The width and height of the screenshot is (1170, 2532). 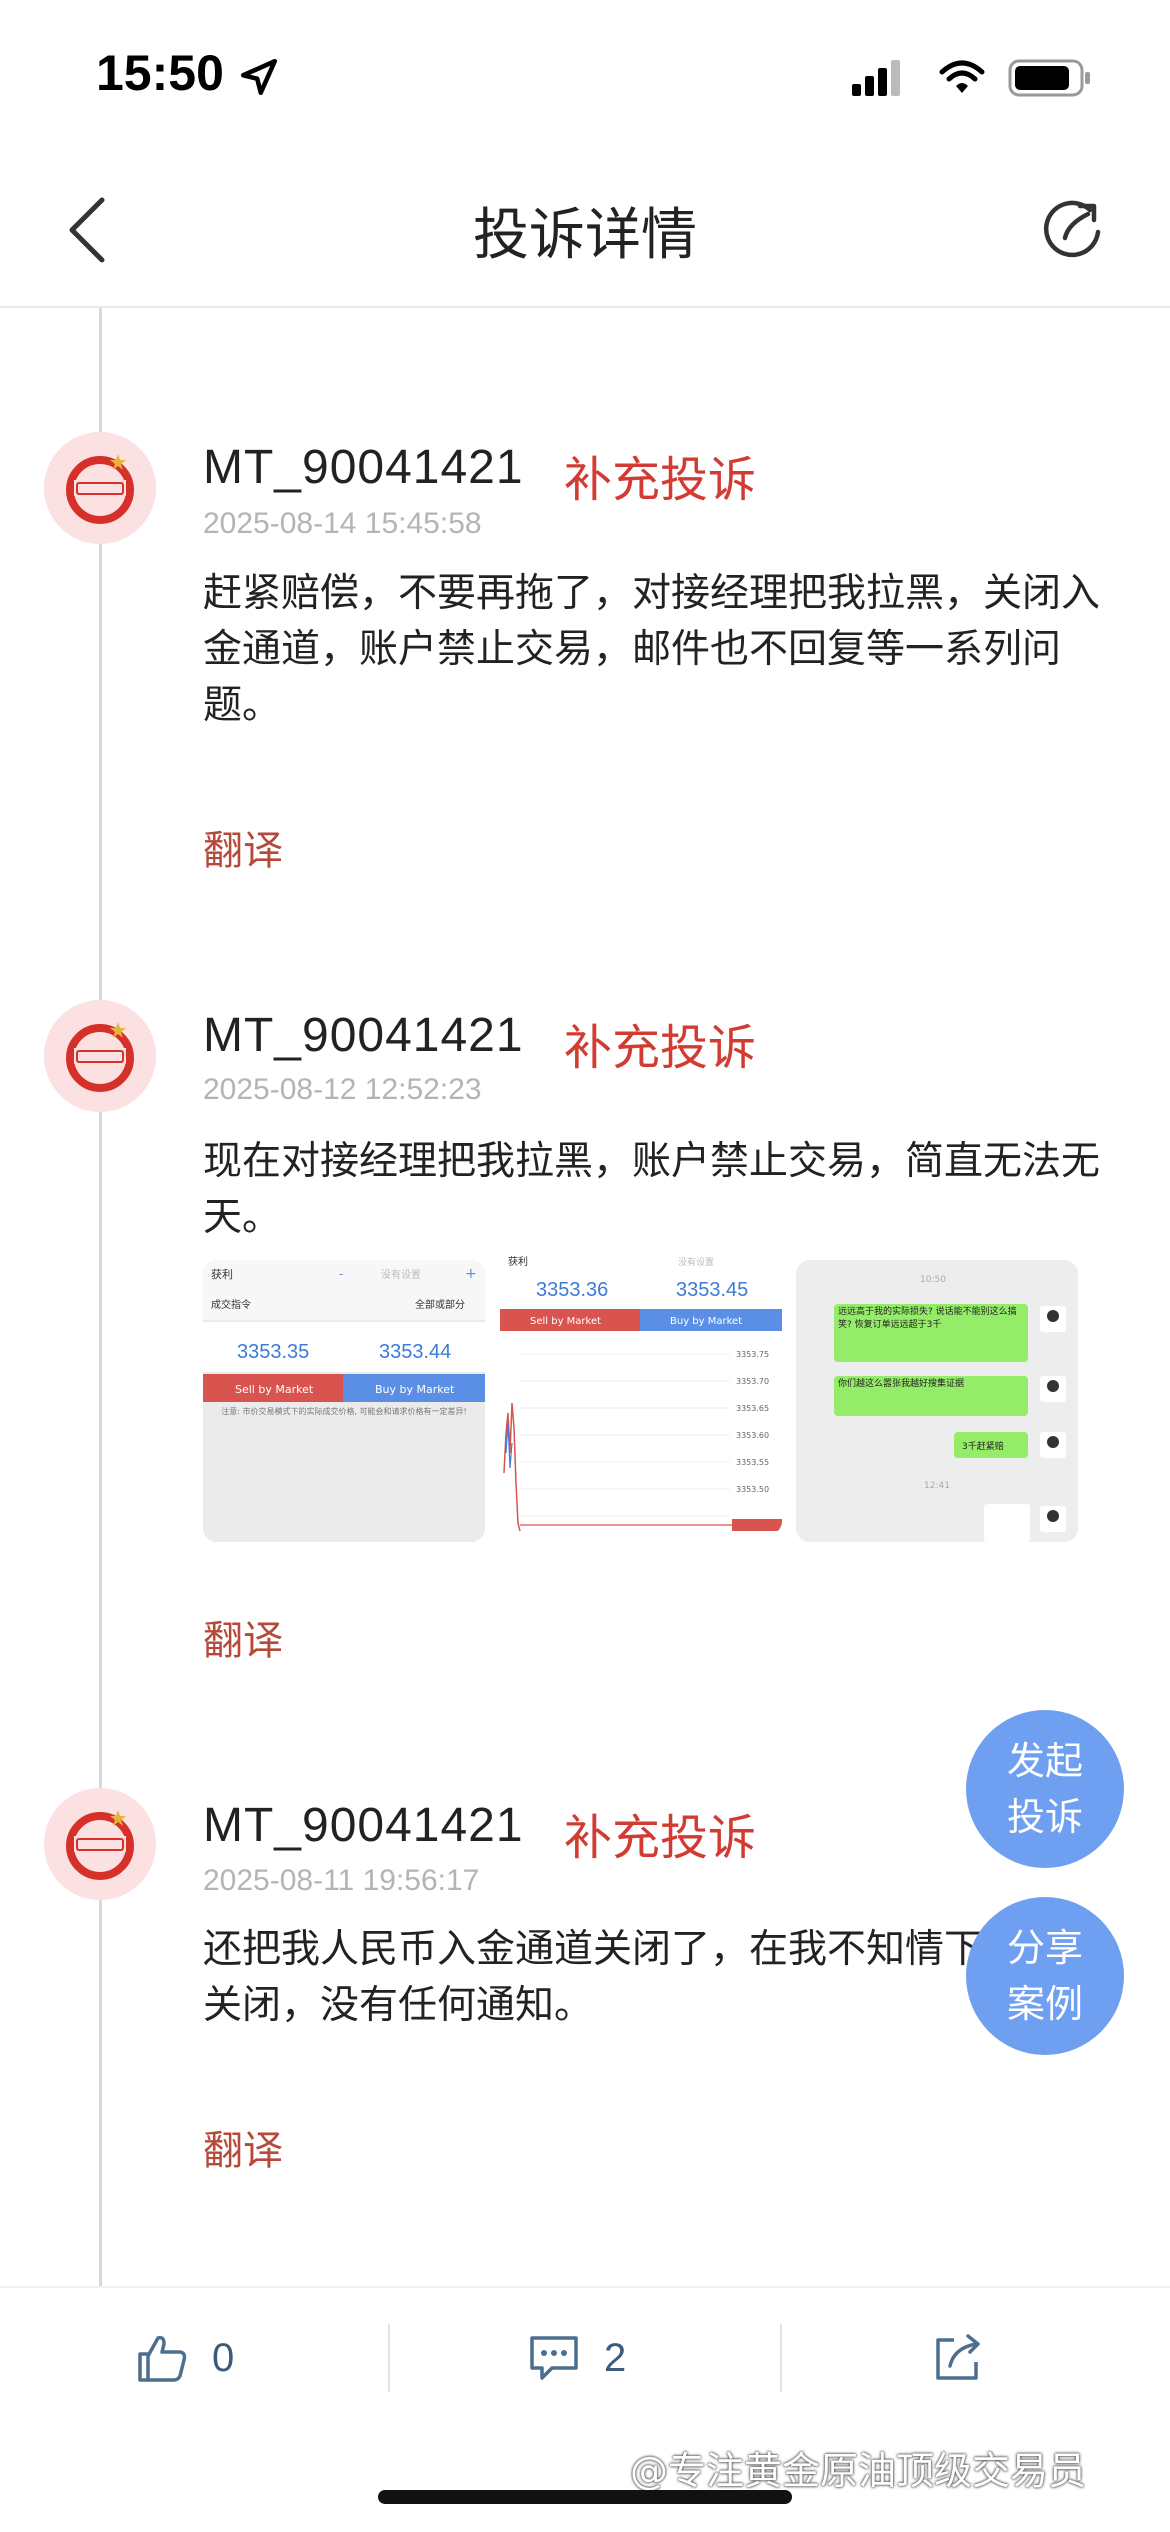 What do you see at coordinates (752, 1381) in the screenshot?
I see `chart-tick-label: 3353.70` at bounding box center [752, 1381].